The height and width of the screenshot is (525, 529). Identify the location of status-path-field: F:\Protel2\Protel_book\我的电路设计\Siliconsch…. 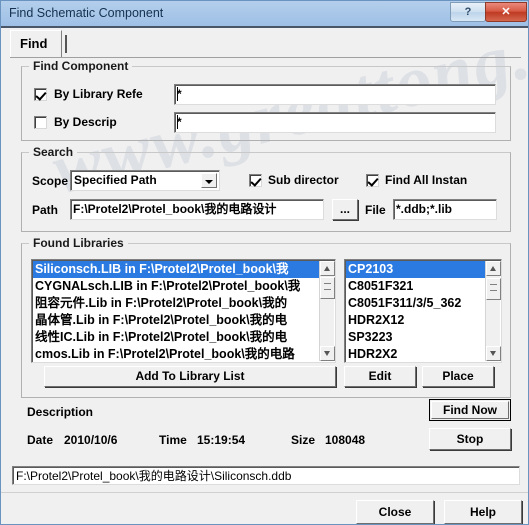
(266, 475).